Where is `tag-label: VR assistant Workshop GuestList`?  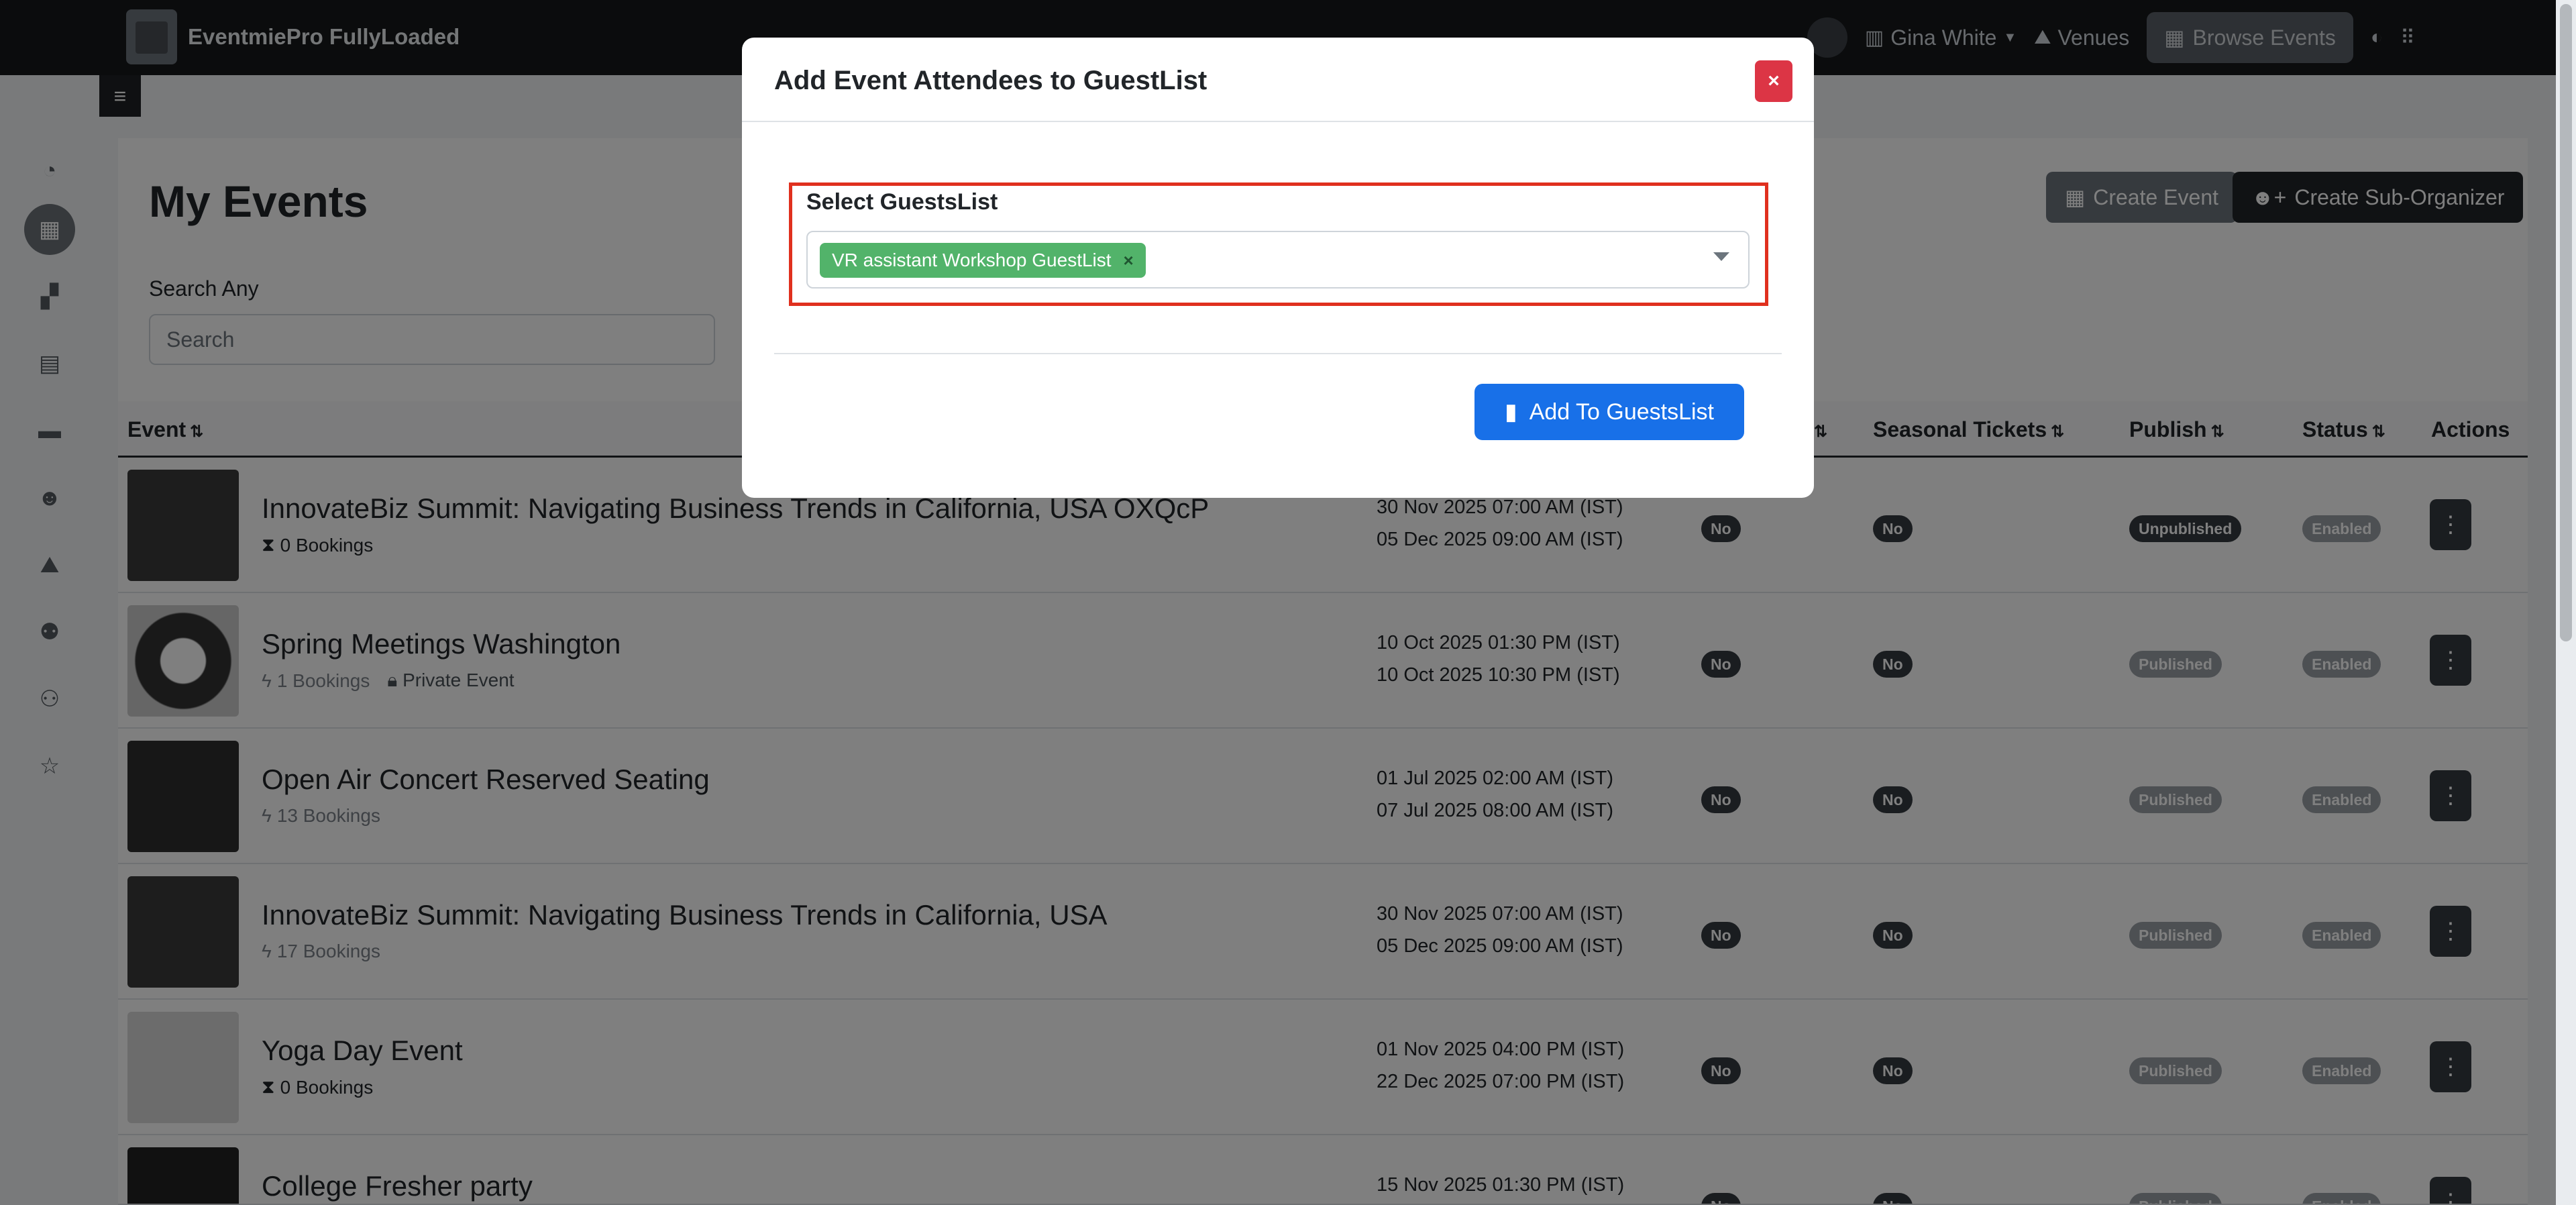 tag-label: VR assistant Workshop GuestList is located at coordinates (972, 260).